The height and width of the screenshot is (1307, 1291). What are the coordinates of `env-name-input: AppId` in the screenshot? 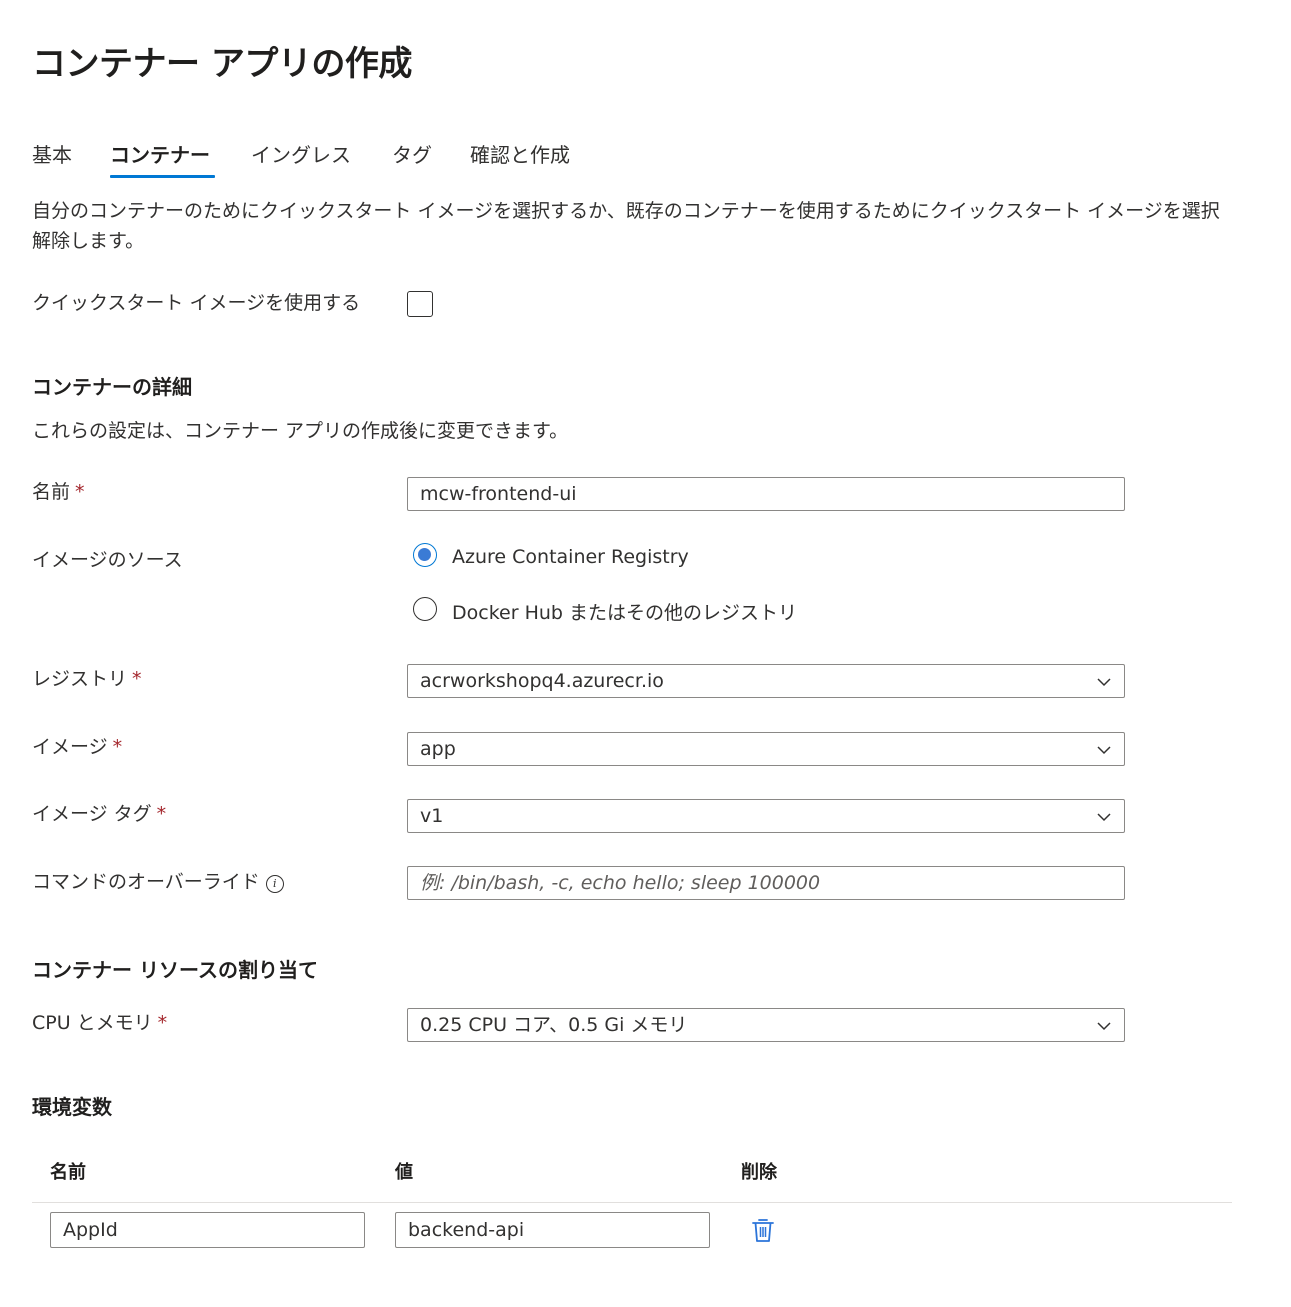 It's located at (207, 1230).